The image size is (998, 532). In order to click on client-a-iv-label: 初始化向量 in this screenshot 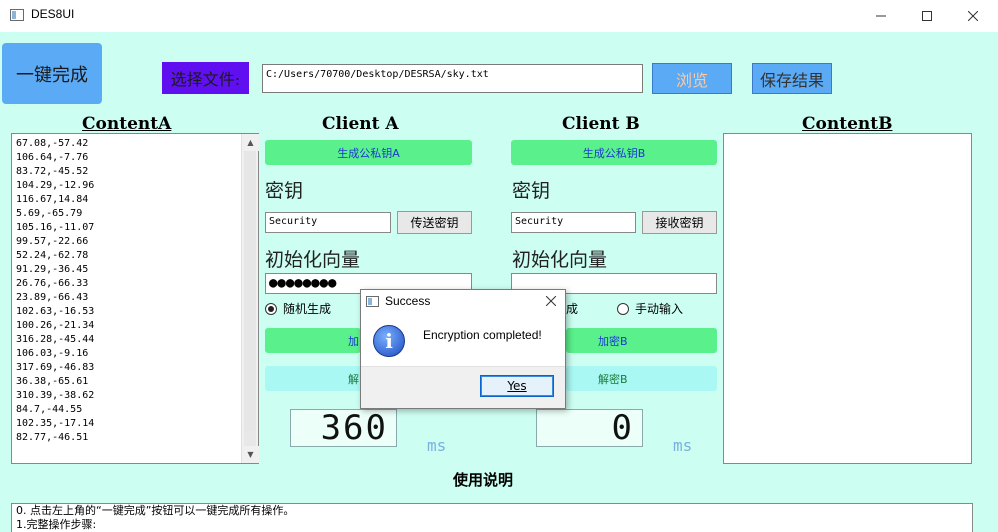, I will do `click(313, 260)`.